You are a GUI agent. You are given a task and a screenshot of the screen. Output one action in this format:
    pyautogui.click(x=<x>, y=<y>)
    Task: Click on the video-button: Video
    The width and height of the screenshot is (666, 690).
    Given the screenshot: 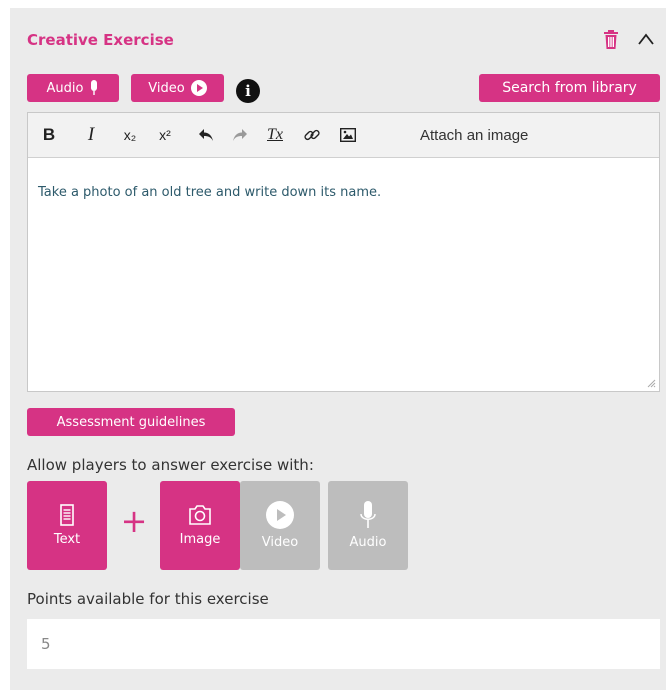 What is the action you would take?
    pyautogui.click(x=177, y=88)
    